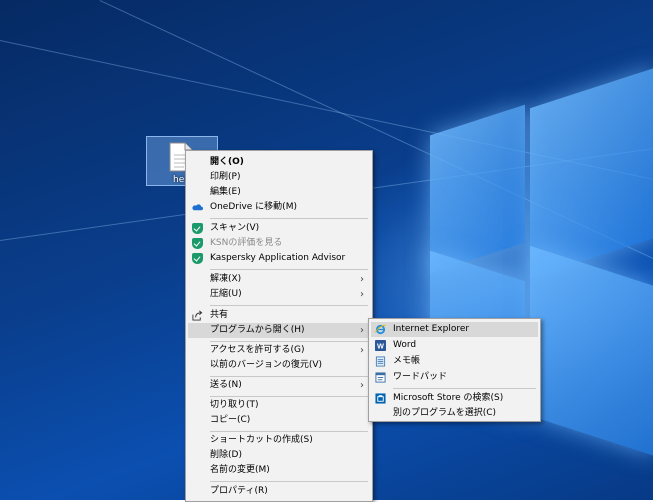 This screenshot has height=502, width=653. What do you see at coordinates (380, 361) in the screenshot?
I see `notepad-icon` at bounding box center [380, 361].